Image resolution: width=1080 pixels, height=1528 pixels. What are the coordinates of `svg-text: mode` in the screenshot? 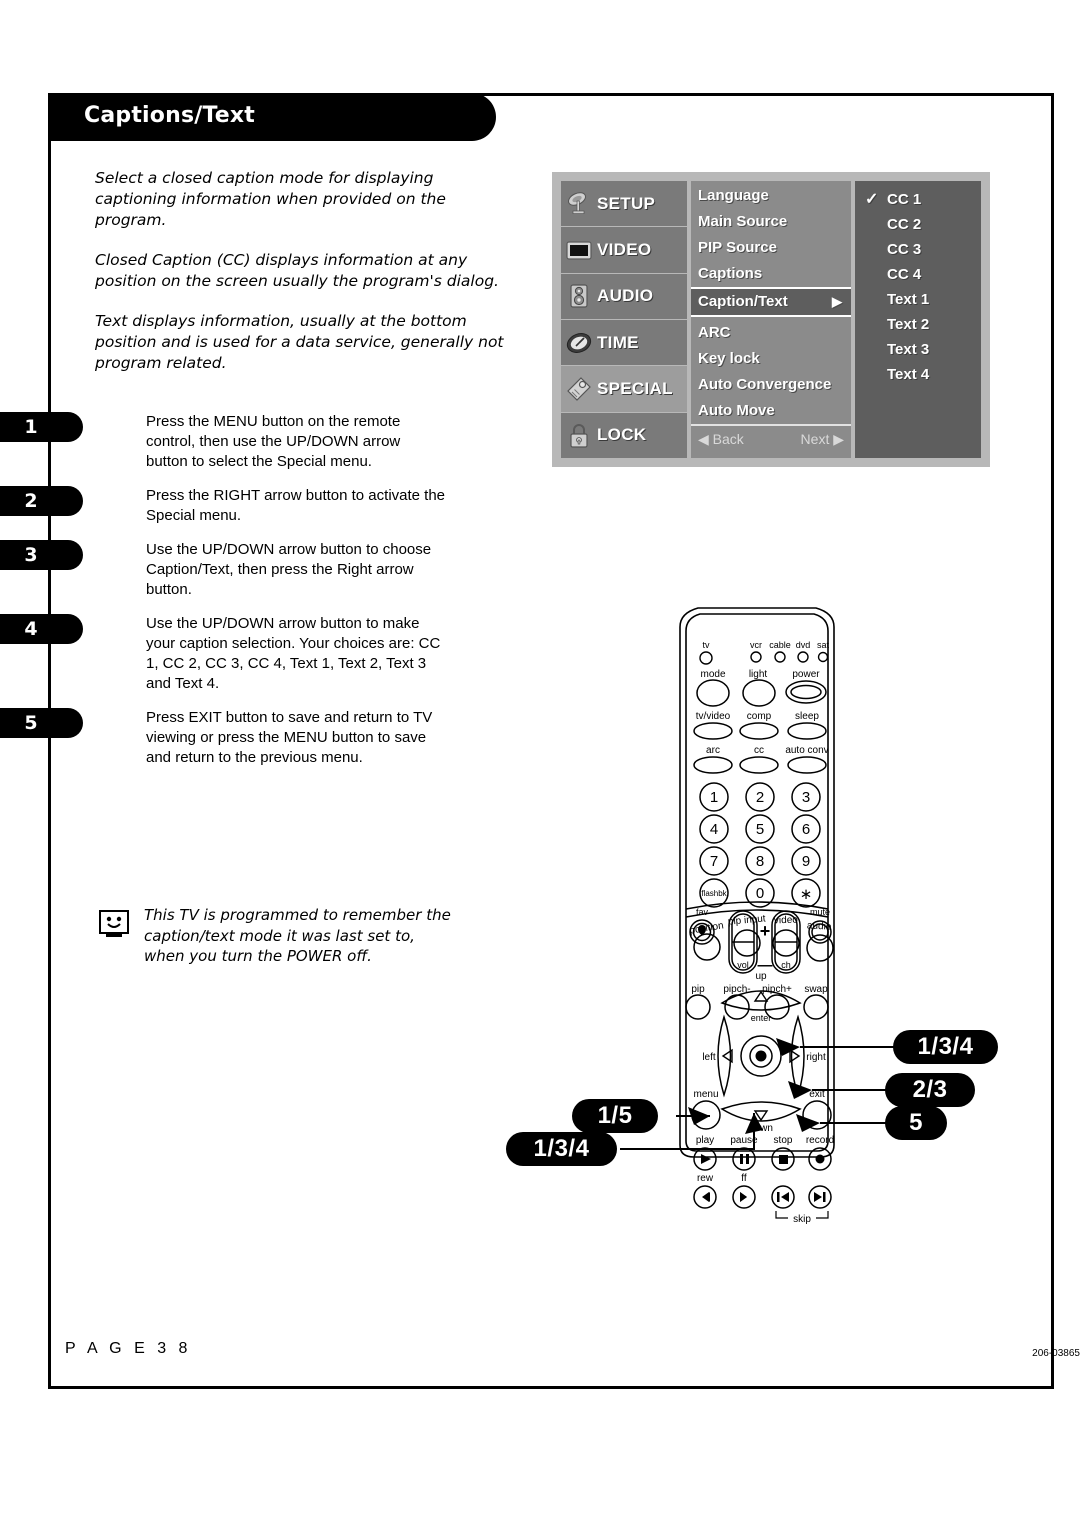 It's located at (712, 674).